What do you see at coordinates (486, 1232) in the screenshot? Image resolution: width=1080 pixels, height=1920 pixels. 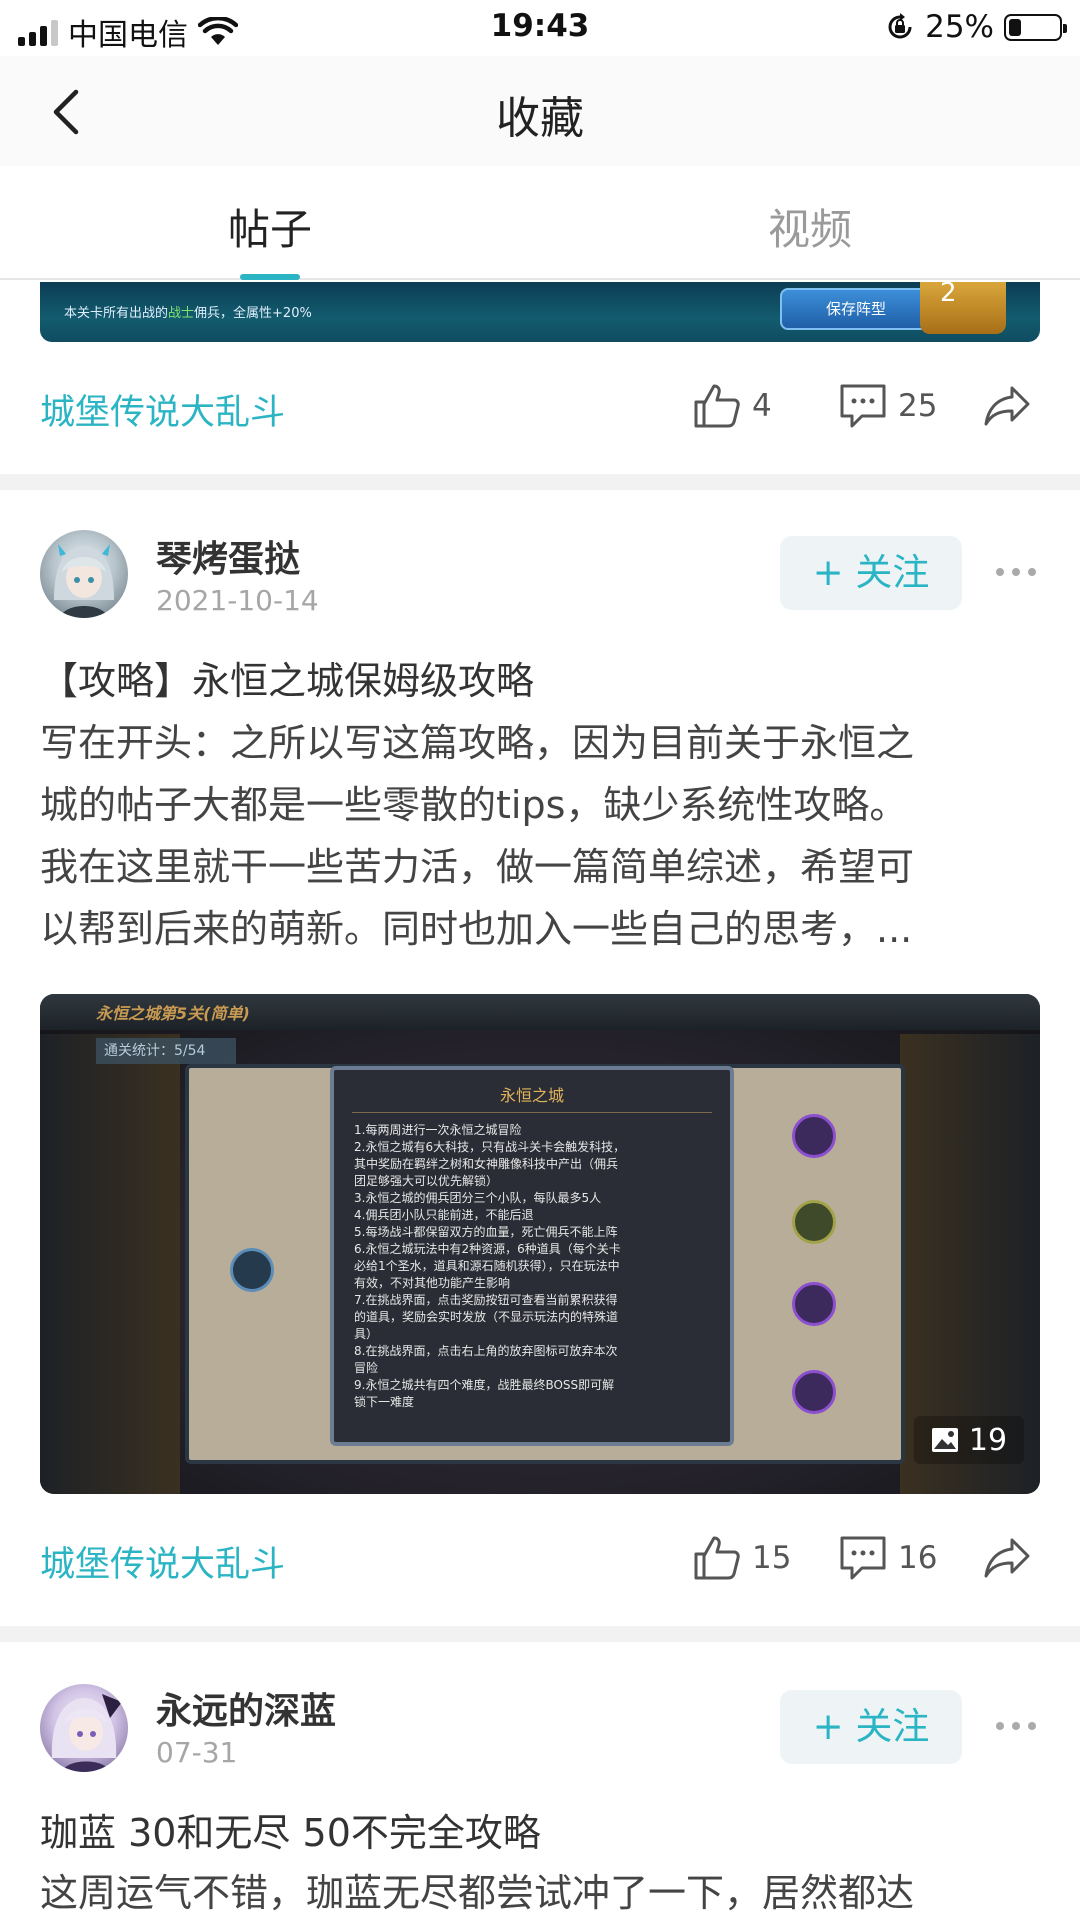 I see `dialog-rule-line: 5.每场战斗都保留双方的血量，死亡佣兵不能上阵` at bounding box center [486, 1232].